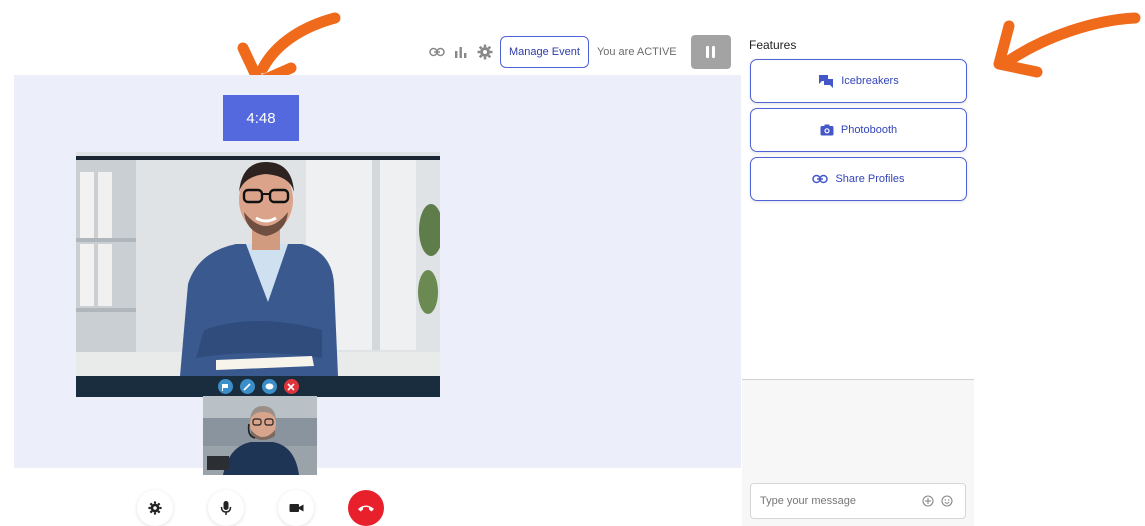  I want to click on end-call-icon, so click(366, 508).